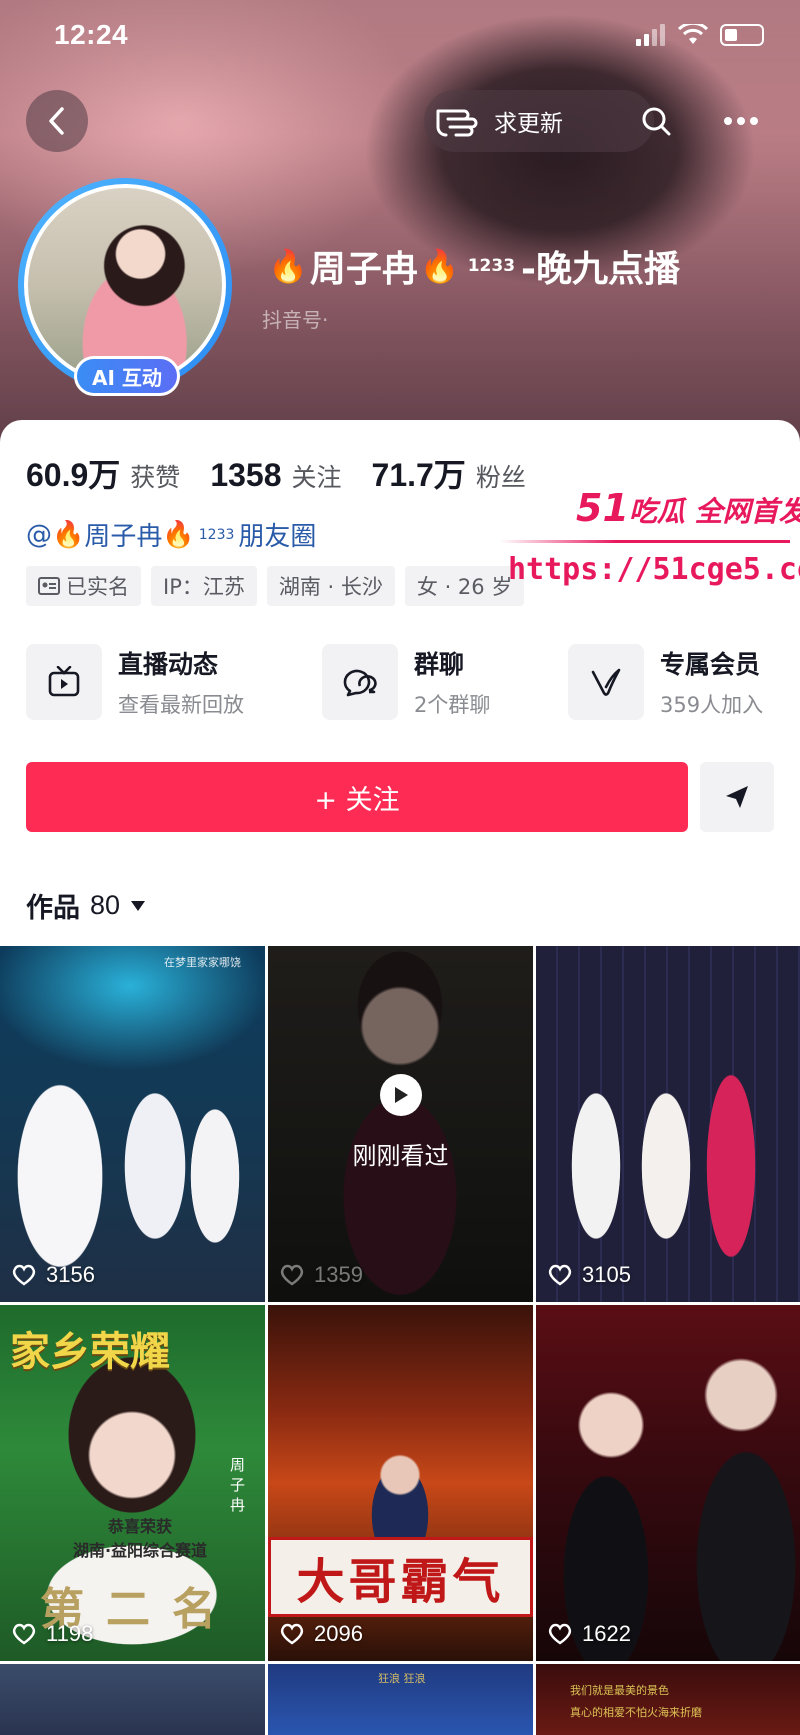  I want to click on video-likes: 2096, so click(321, 1634).